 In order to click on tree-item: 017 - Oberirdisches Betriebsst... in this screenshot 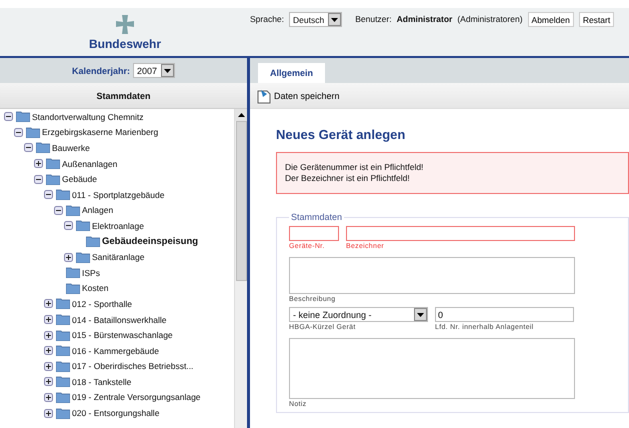, I will do `click(133, 366)`.